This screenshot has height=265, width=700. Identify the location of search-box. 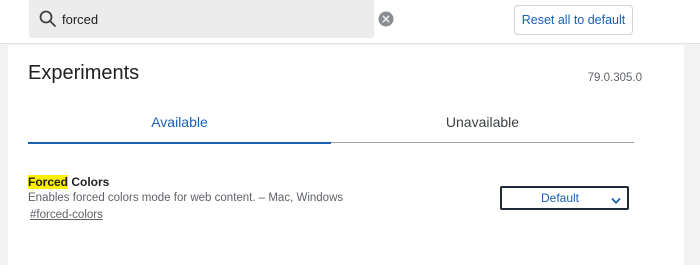
(211, 19).